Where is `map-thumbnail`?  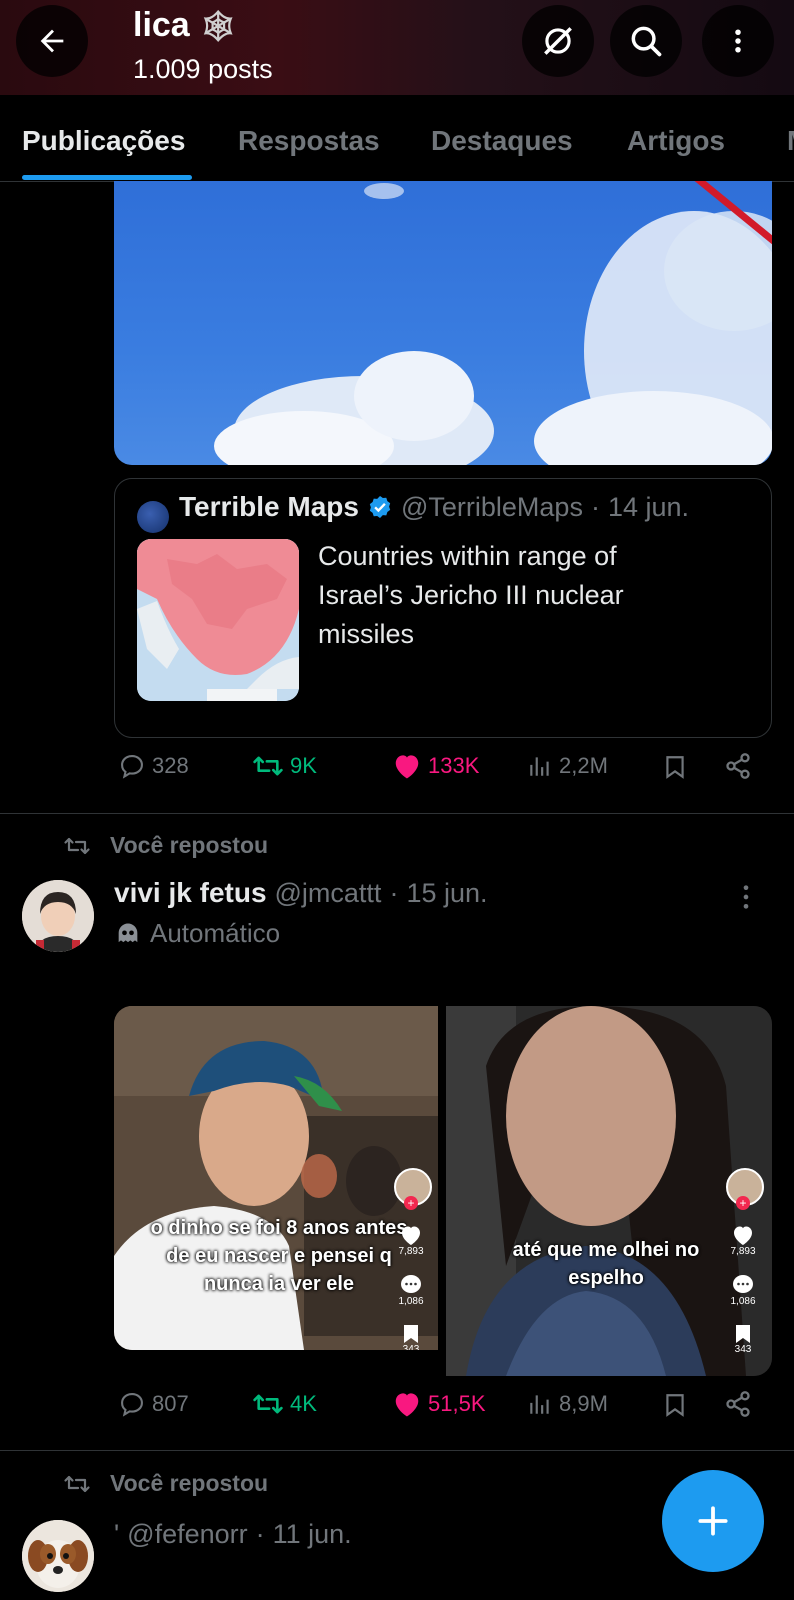 map-thumbnail is located at coordinates (218, 620).